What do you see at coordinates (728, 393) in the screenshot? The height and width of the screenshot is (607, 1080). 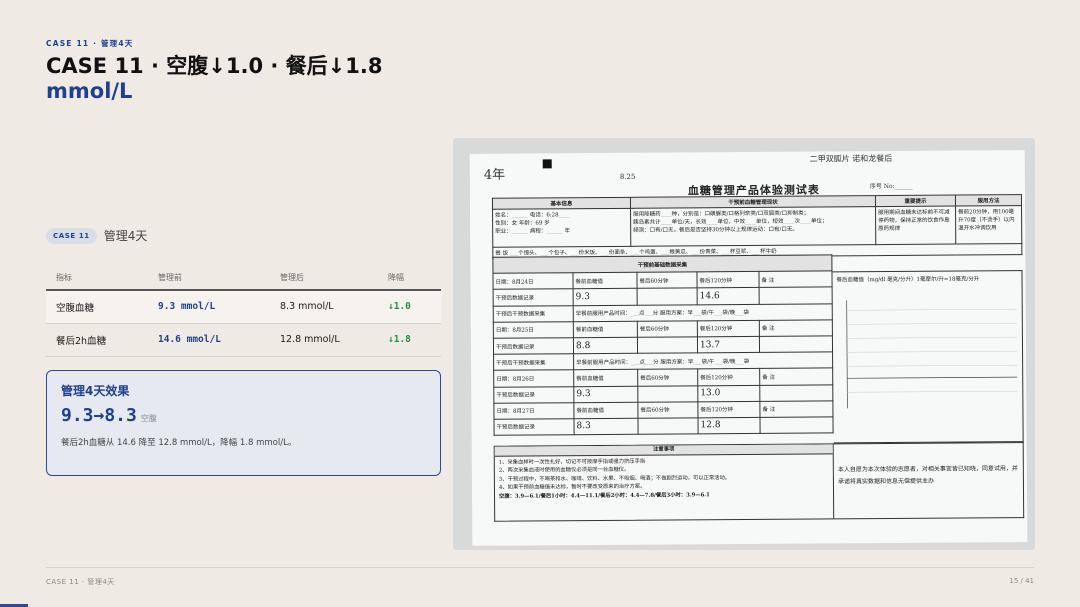 I see `post-value: 13.0` at bounding box center [728, 393].